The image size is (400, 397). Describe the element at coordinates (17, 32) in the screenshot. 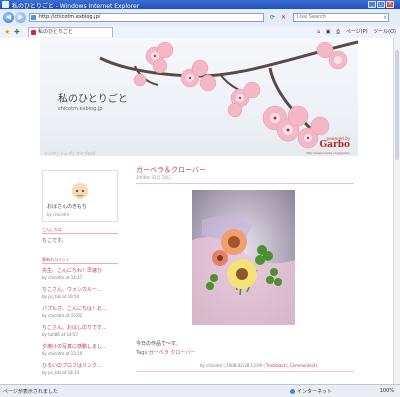

I see `add-favorites-icon: ✚` at that location.